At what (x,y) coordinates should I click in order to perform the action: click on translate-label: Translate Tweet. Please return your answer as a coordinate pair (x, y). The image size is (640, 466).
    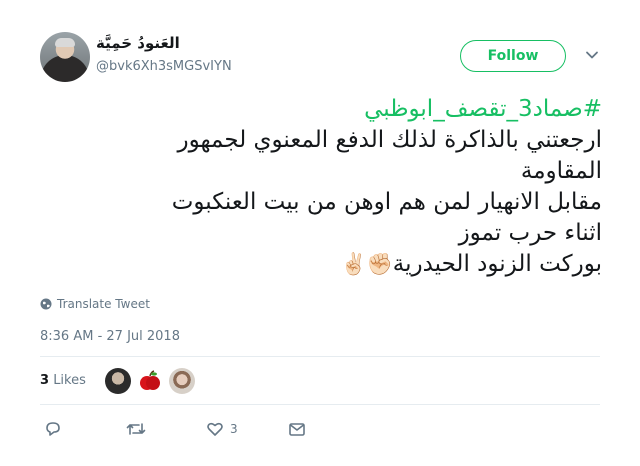
    Looking at the image, I should click on (103, 304).